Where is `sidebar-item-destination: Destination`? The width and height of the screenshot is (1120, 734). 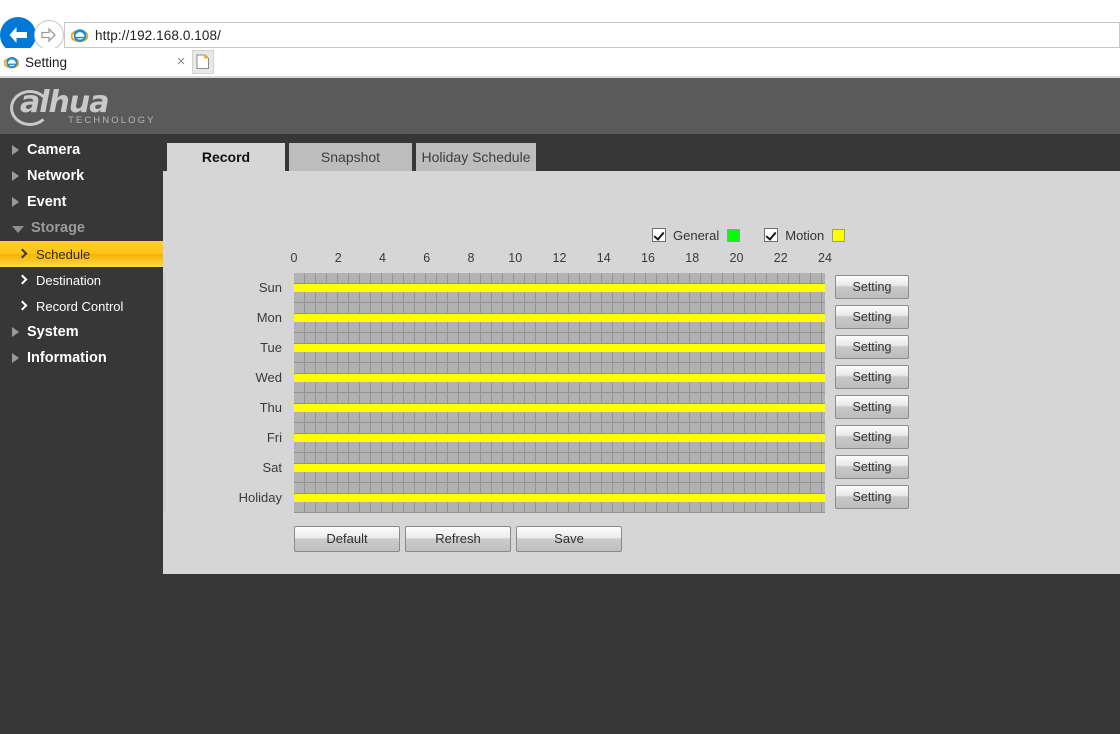
sidebar-item-destination: Destination is located at coordinates (81, 280).